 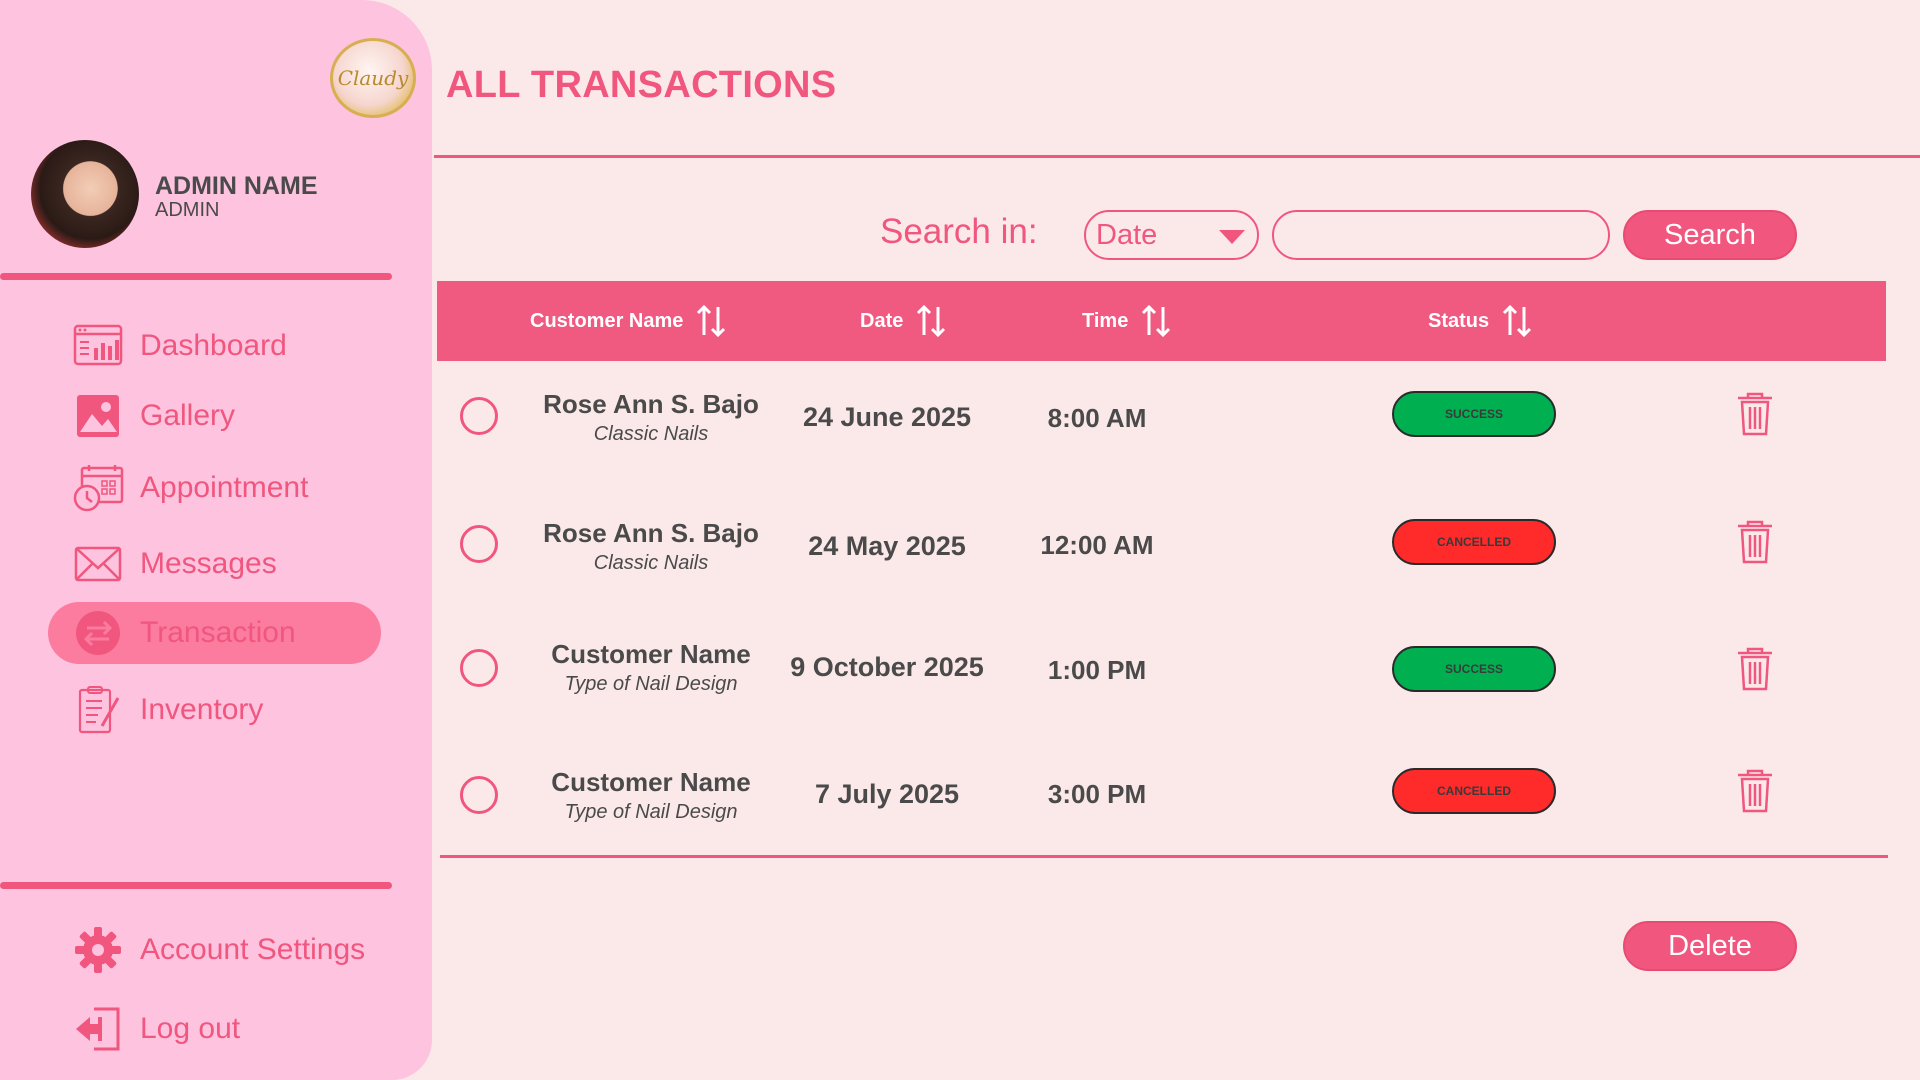 What do you see at coordinates (213, 345) in the screenshot?
I see `sidebar-item-label: Dashboard` at bounding box center [213, 345].